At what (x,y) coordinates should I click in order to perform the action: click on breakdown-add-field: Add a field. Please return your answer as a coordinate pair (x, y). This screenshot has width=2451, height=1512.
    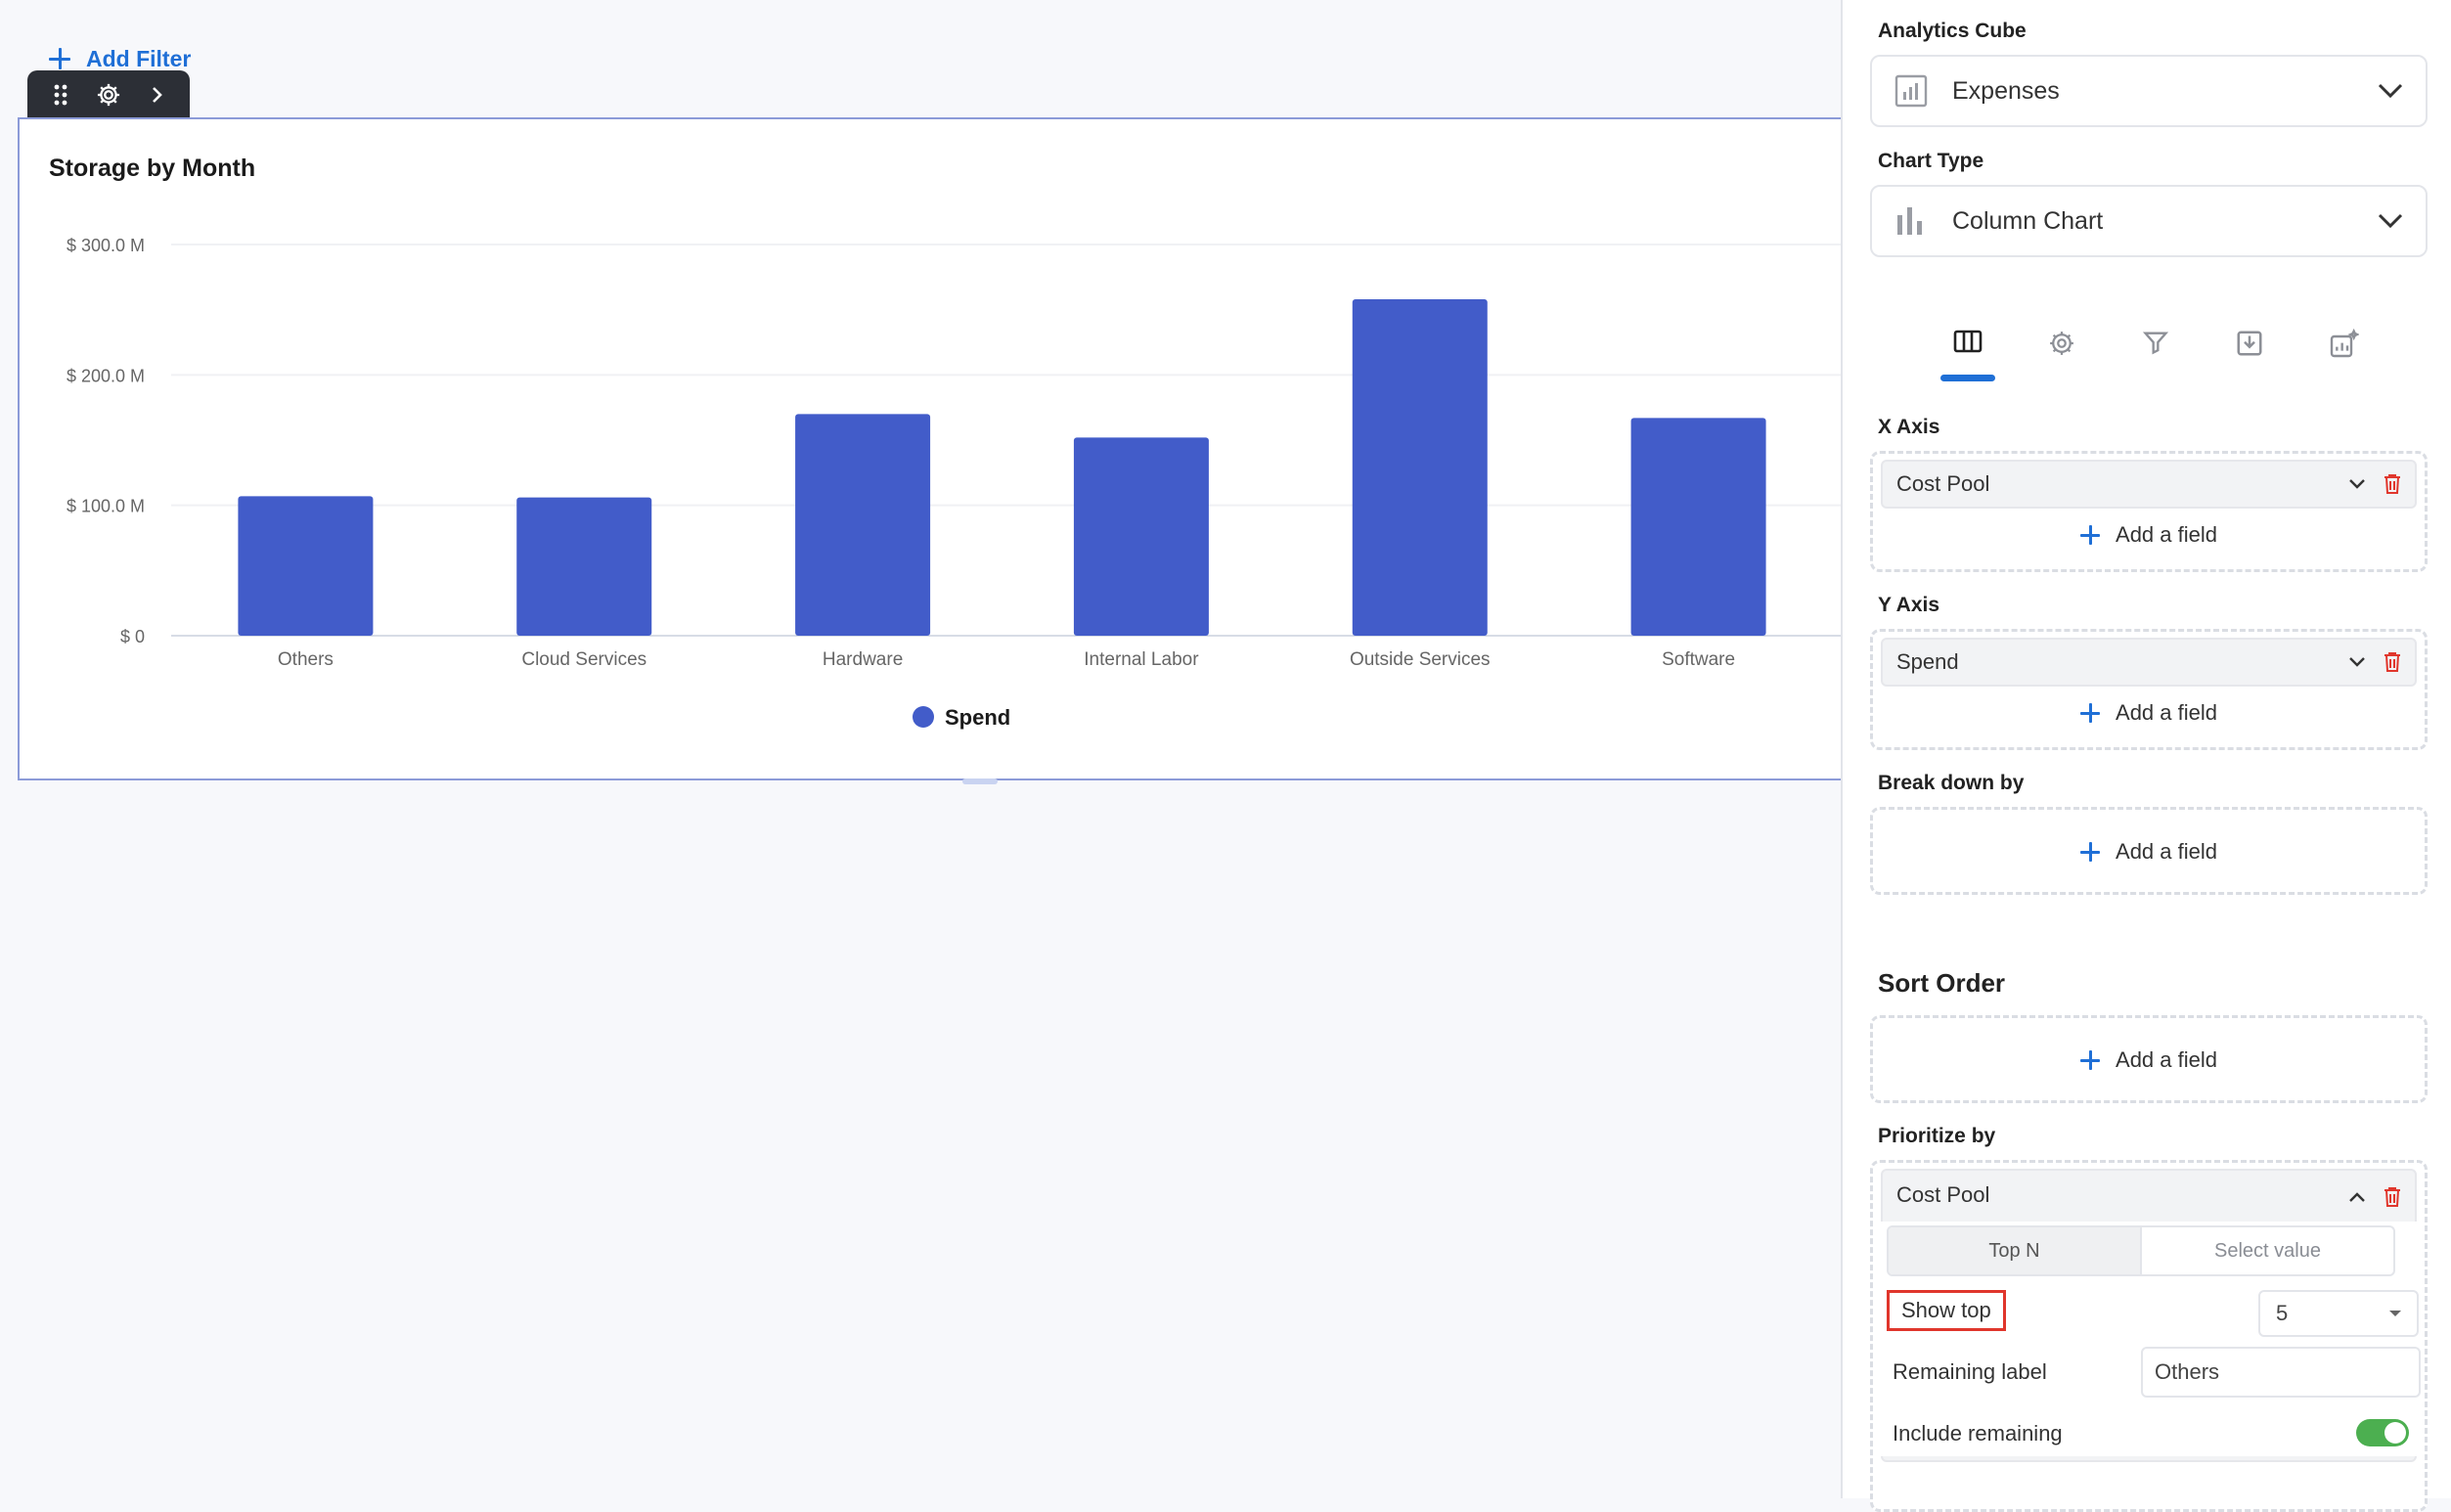
    Looking at the image, I should click on (2149, 852).